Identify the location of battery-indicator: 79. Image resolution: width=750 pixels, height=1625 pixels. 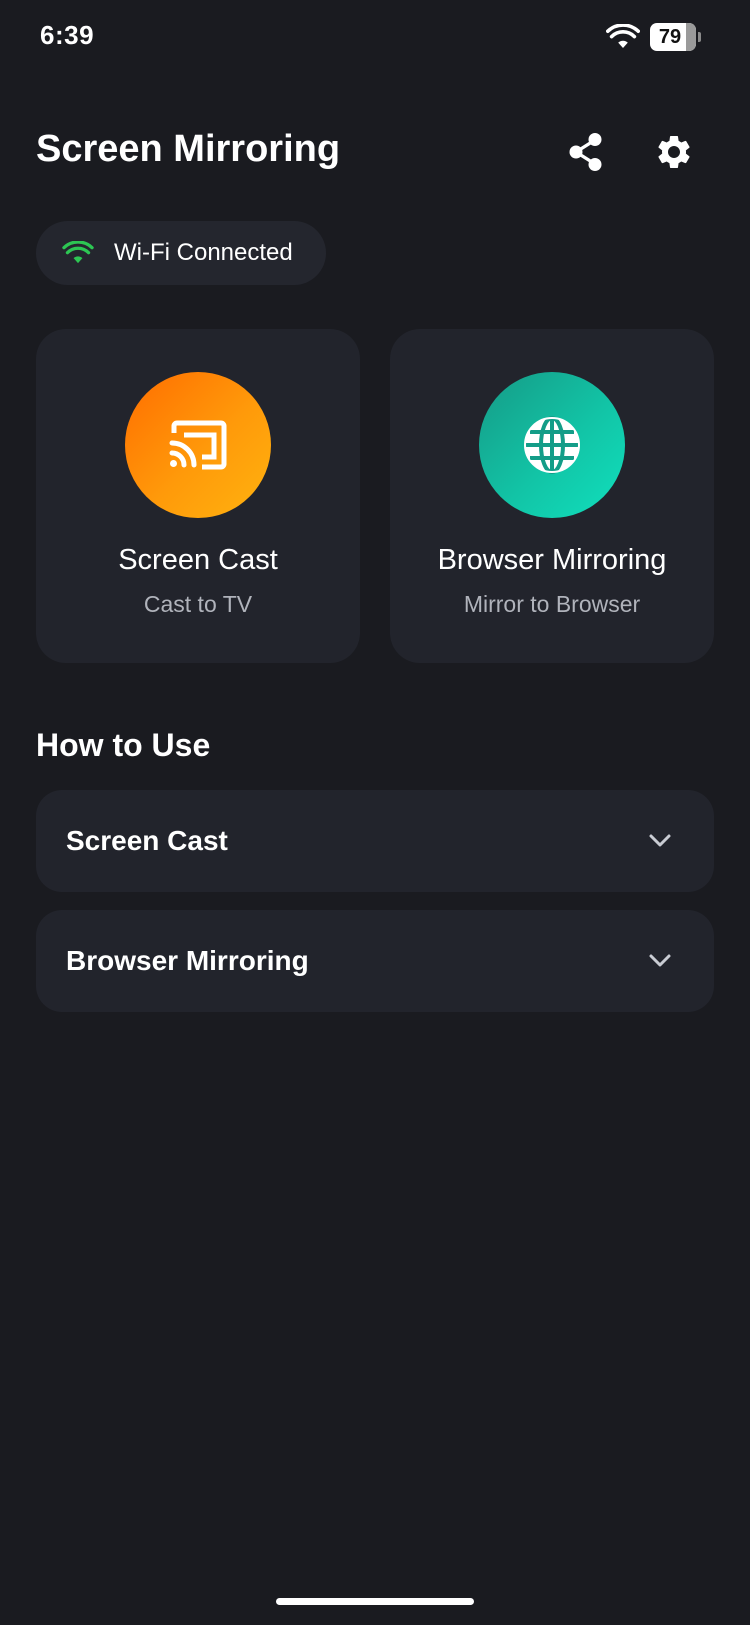
(676, 37).